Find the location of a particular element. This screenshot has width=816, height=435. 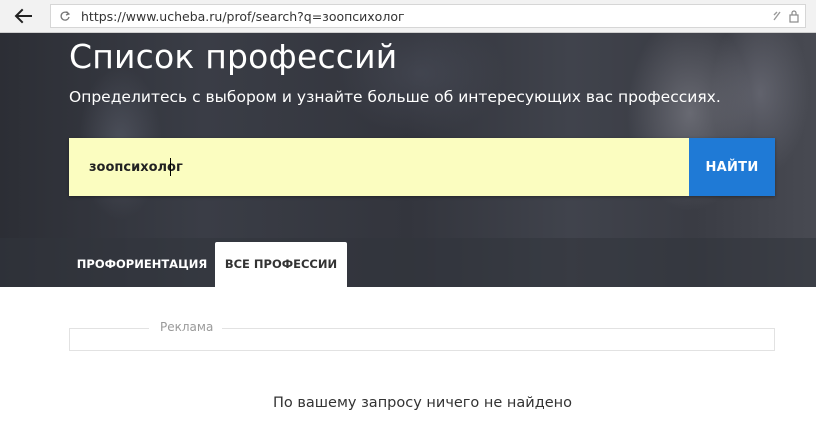

search-input is located at coordinates (379, 167).